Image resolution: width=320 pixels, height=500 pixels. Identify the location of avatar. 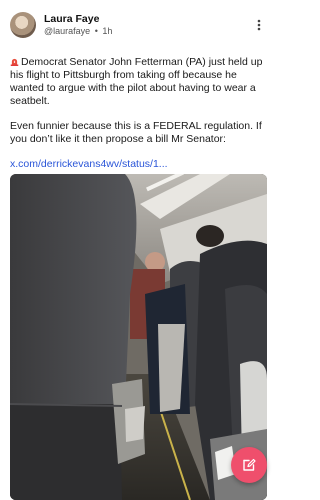
(23, 25).